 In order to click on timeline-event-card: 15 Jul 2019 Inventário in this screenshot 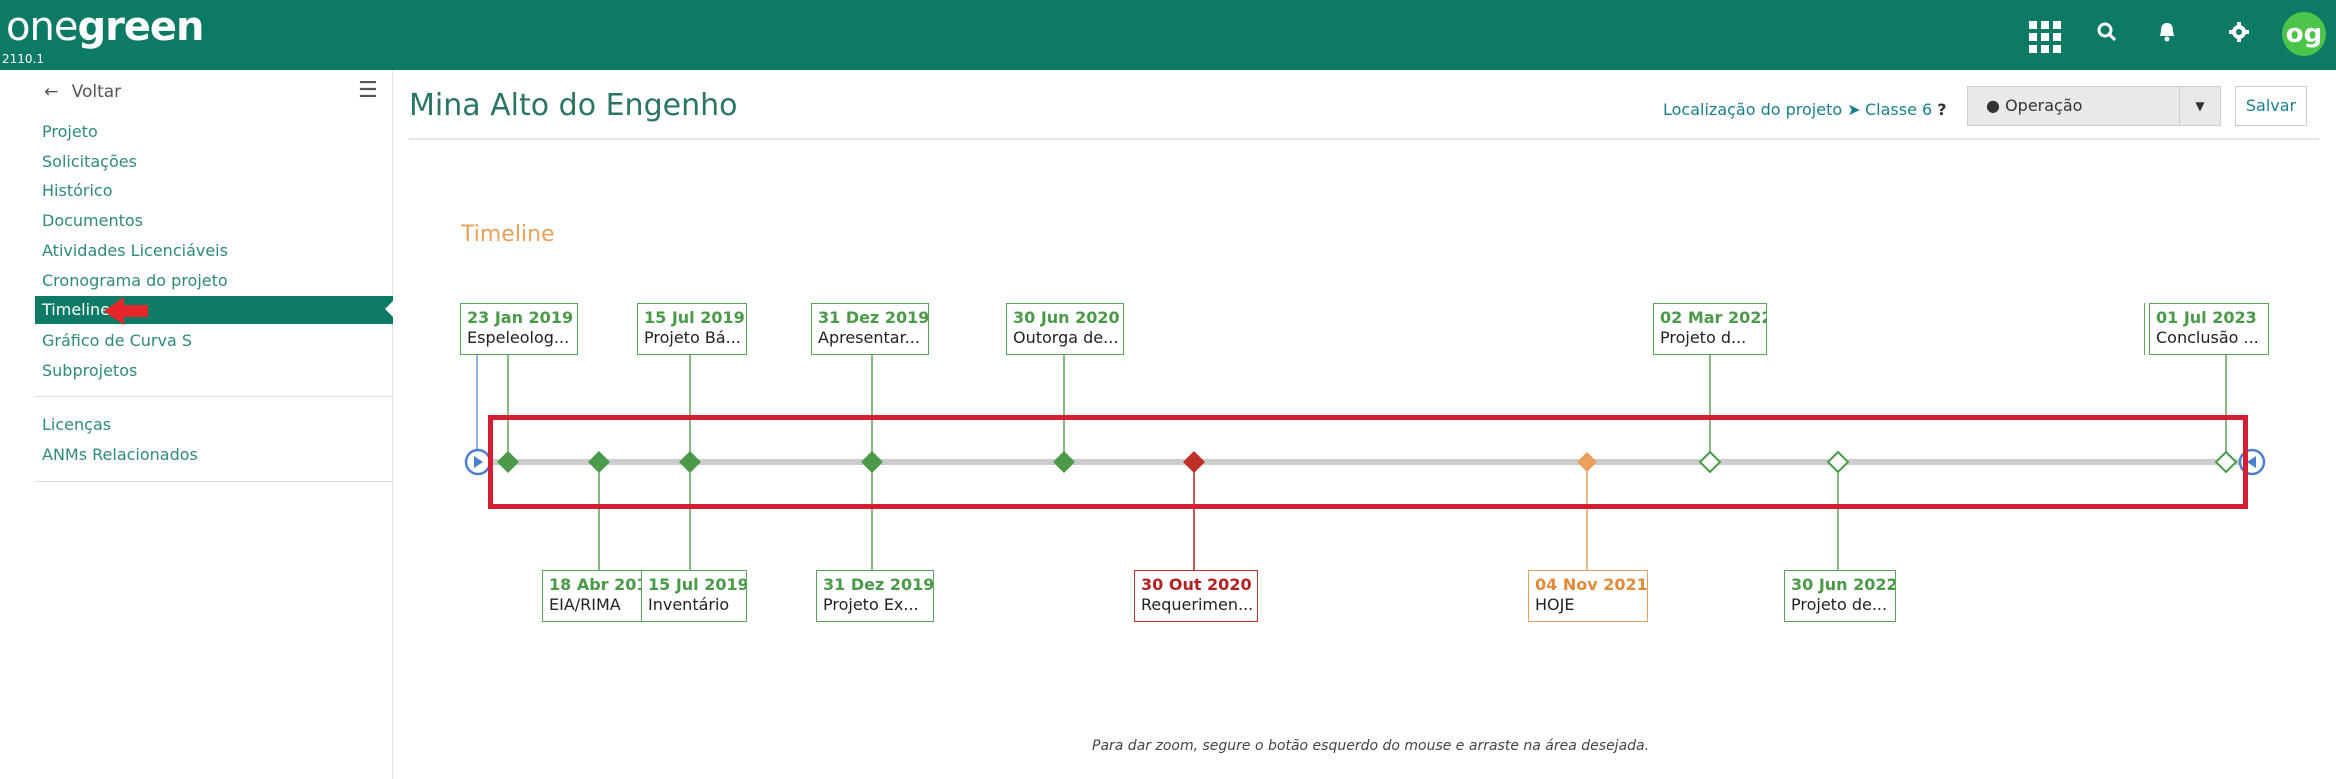, I will do `click(694, 596)`.